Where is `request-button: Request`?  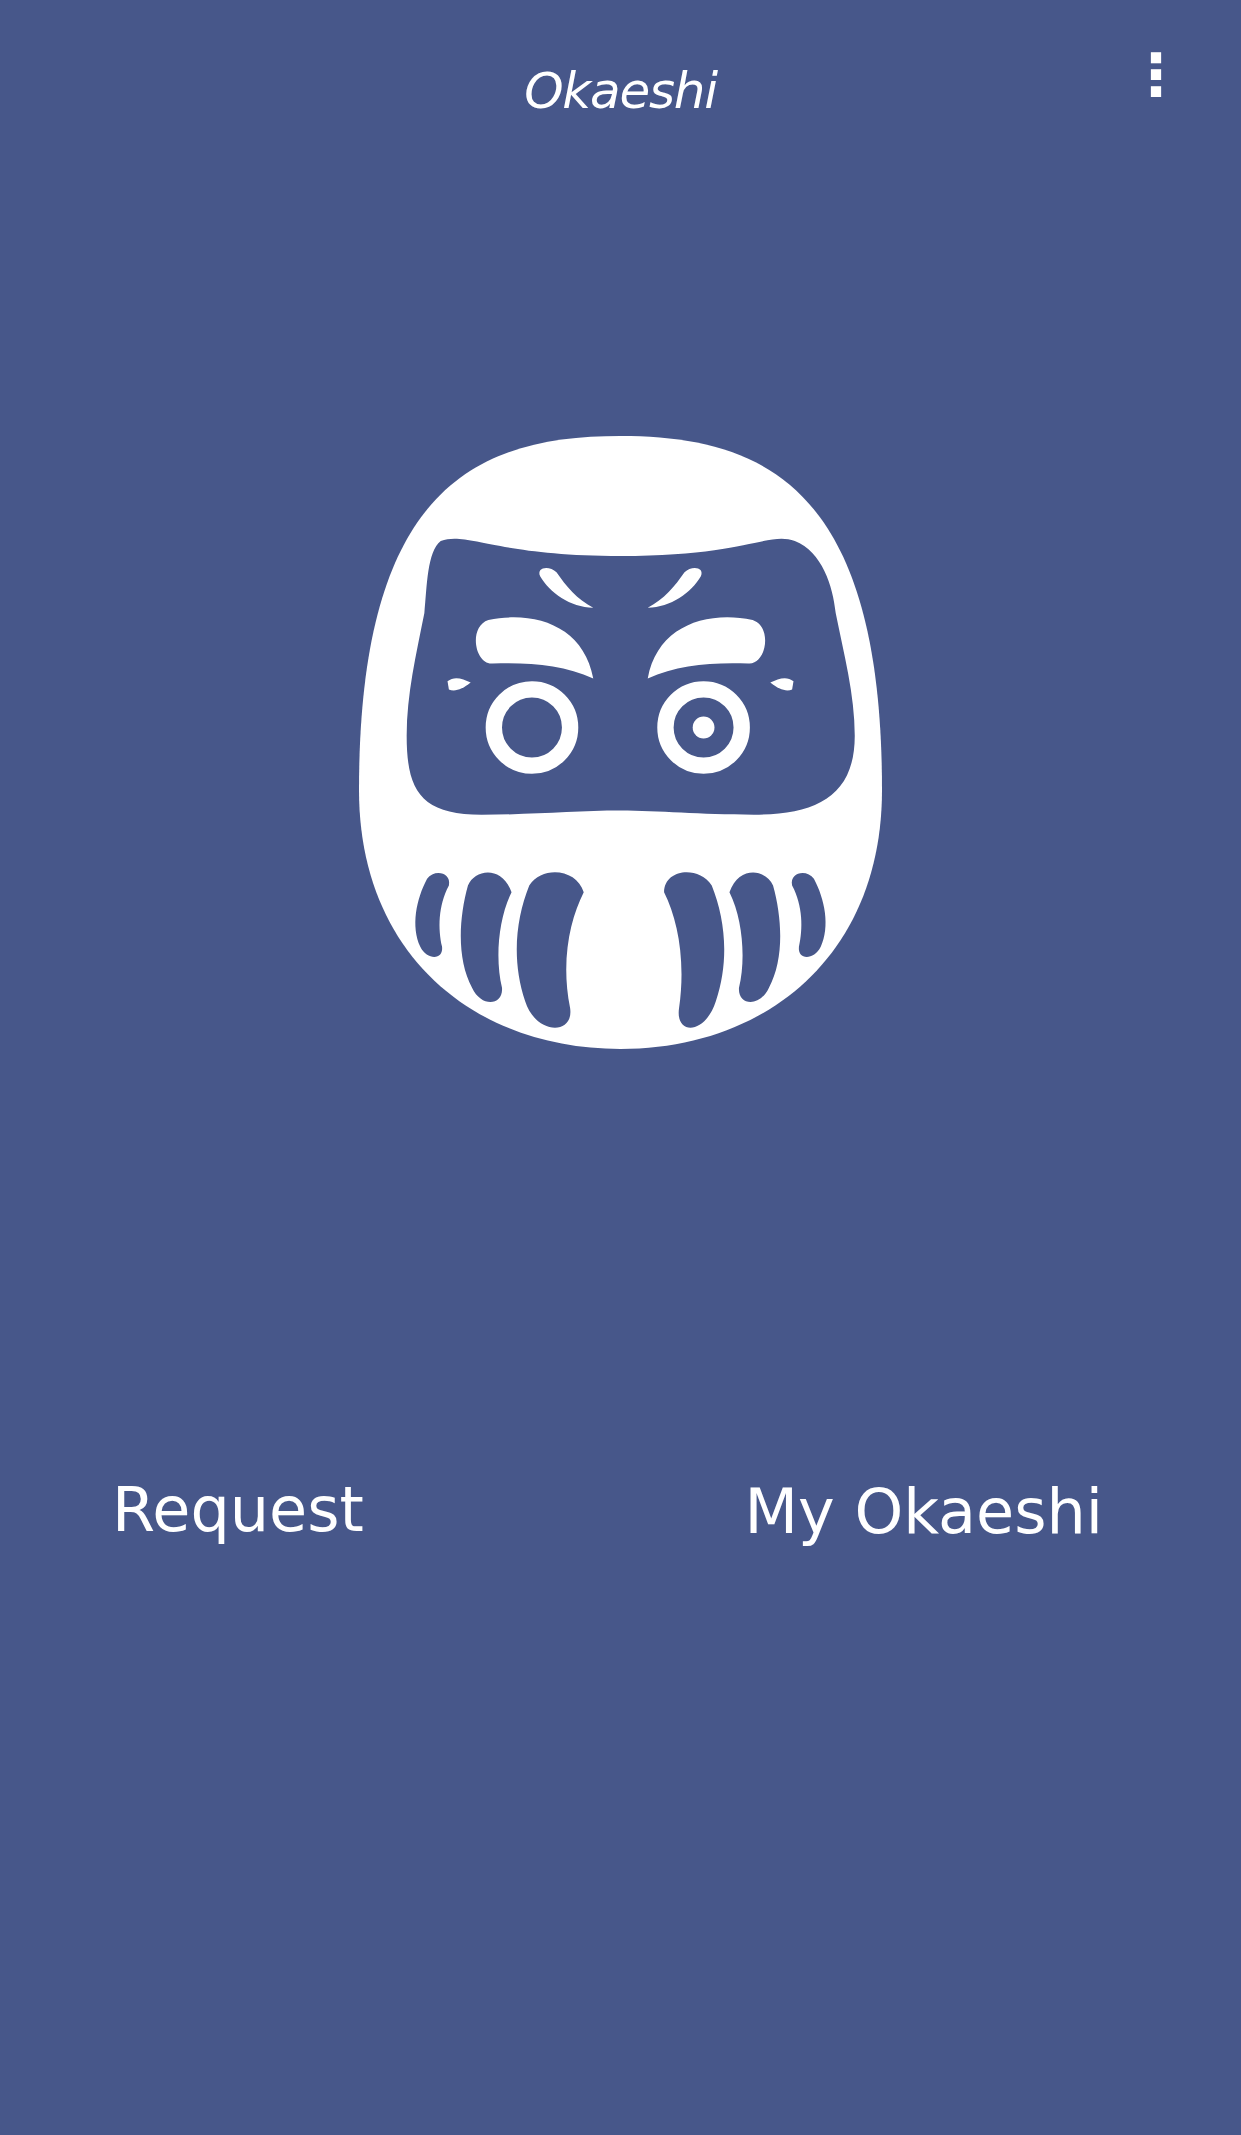 request-button: Request is located at coordinates (238, 1509).